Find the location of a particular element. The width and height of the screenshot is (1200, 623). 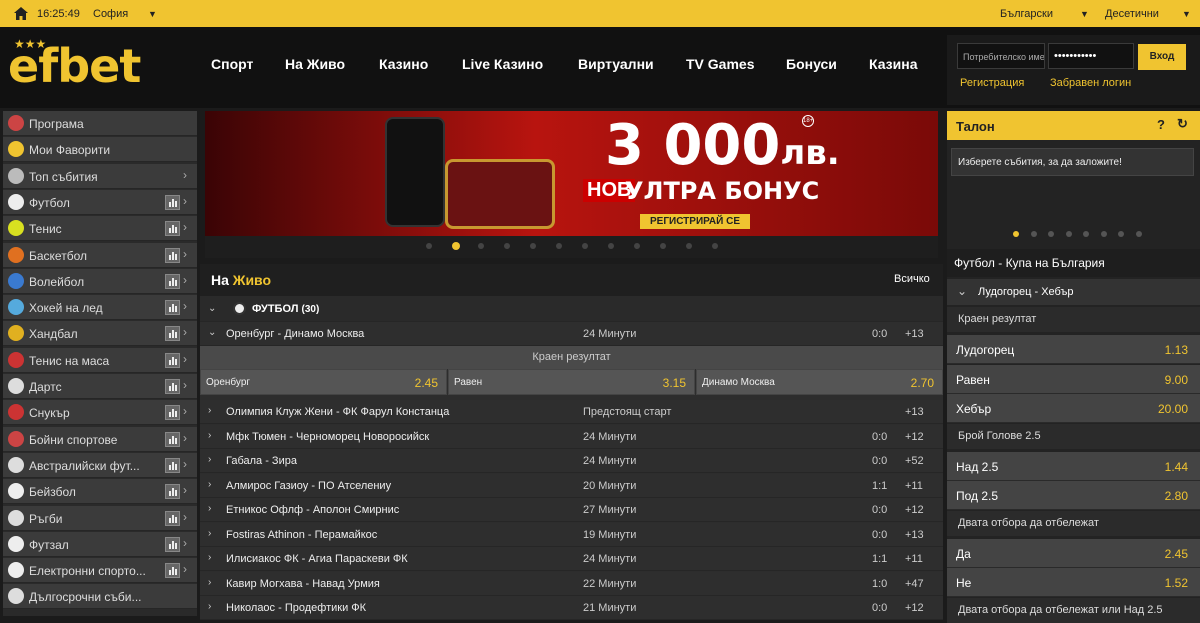

username-input: Потребителско име is located at coordinates (1001, 56).